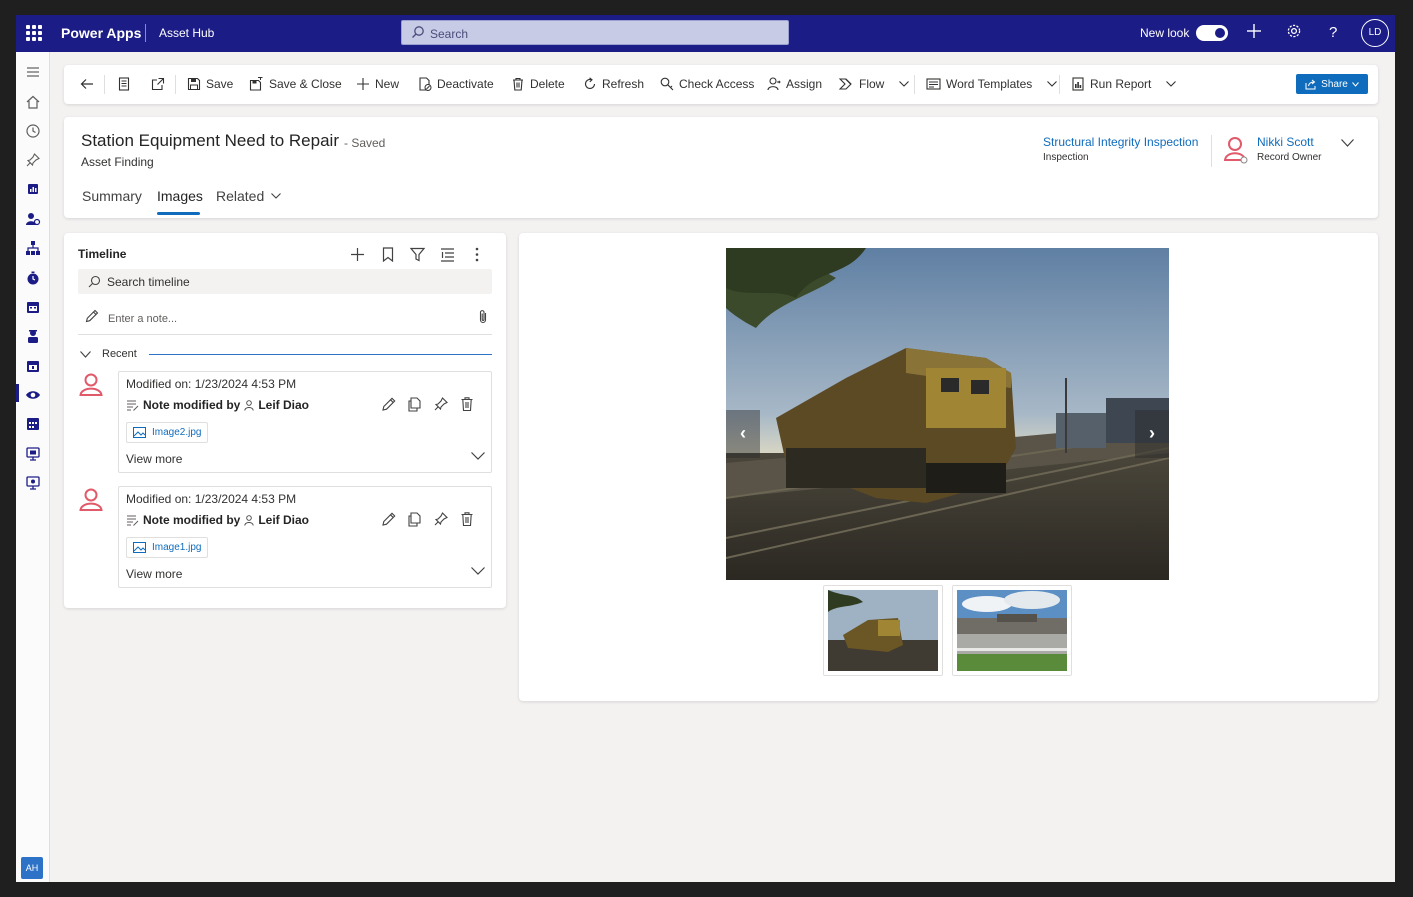  Describe the element at coordinates (101, 33) in the screenshot. I see `brand-name: Power Apps` at that location.